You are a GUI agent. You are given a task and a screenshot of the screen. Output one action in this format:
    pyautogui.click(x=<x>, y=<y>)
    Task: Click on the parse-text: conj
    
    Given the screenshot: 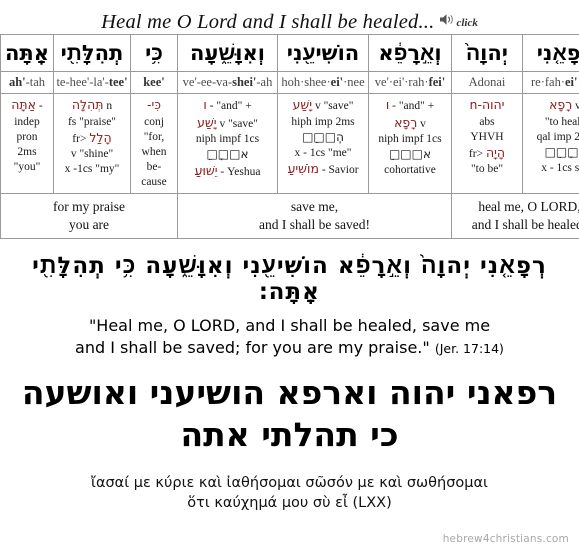 What is the action you would take?
    pyautogui.click(x=154, y=121)
    